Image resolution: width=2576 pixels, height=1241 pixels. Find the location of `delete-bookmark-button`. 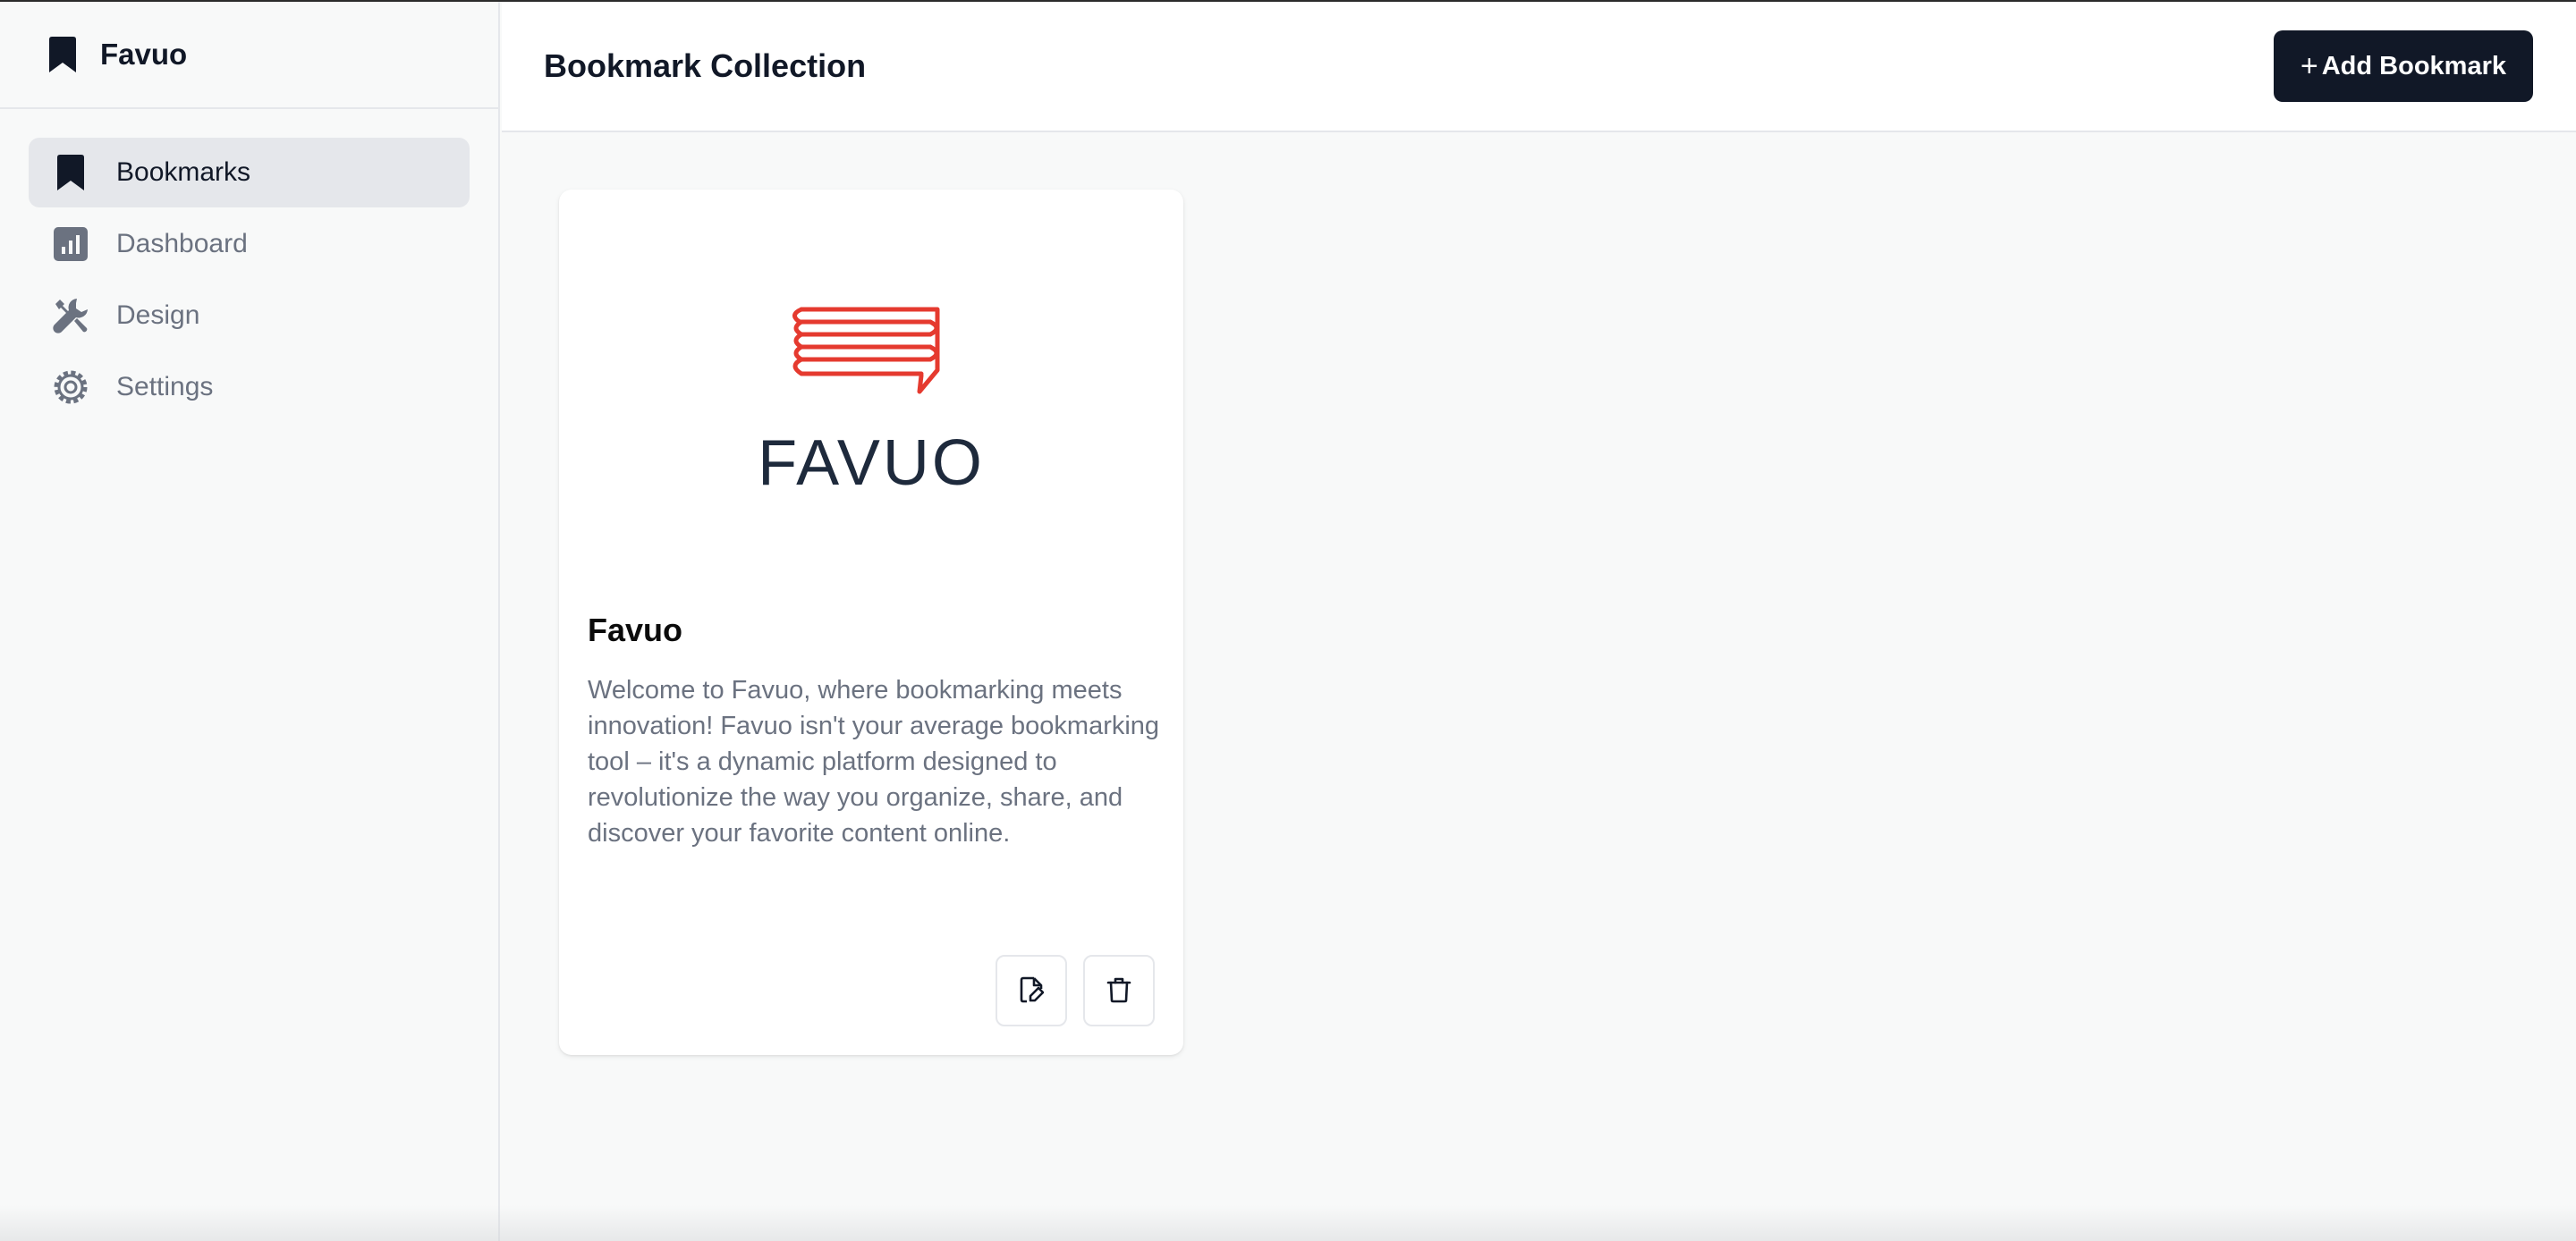

delete-bookmark-button is located at coordinates (1119, 990).